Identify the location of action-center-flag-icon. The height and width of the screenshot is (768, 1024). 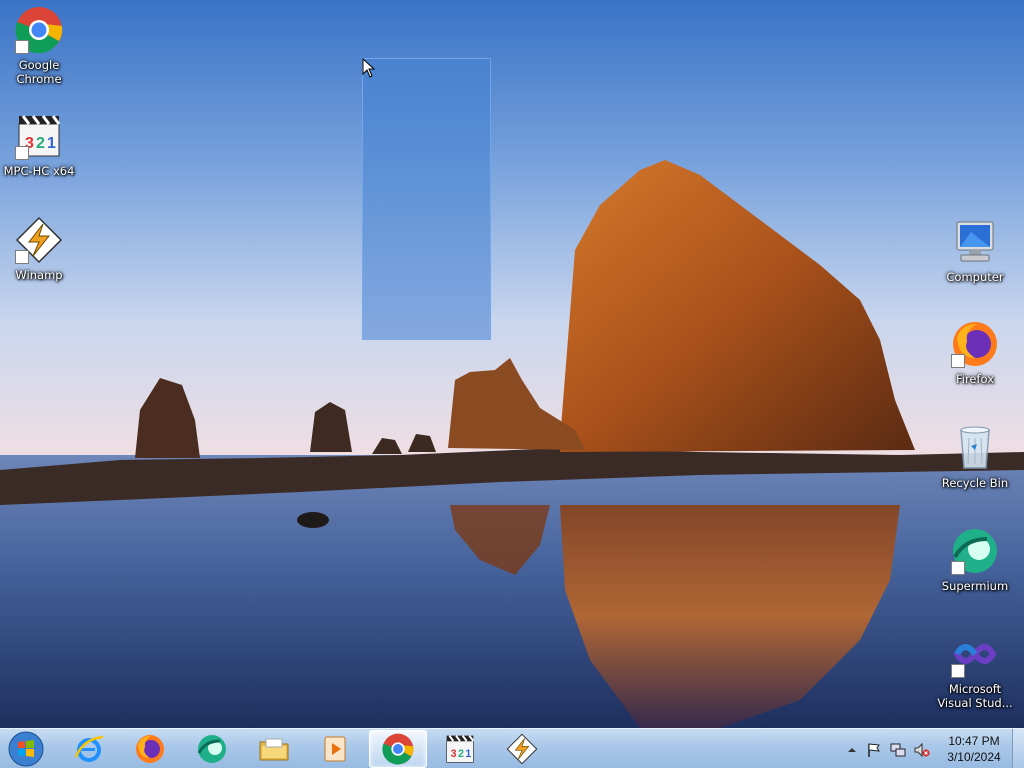
(874, 750).